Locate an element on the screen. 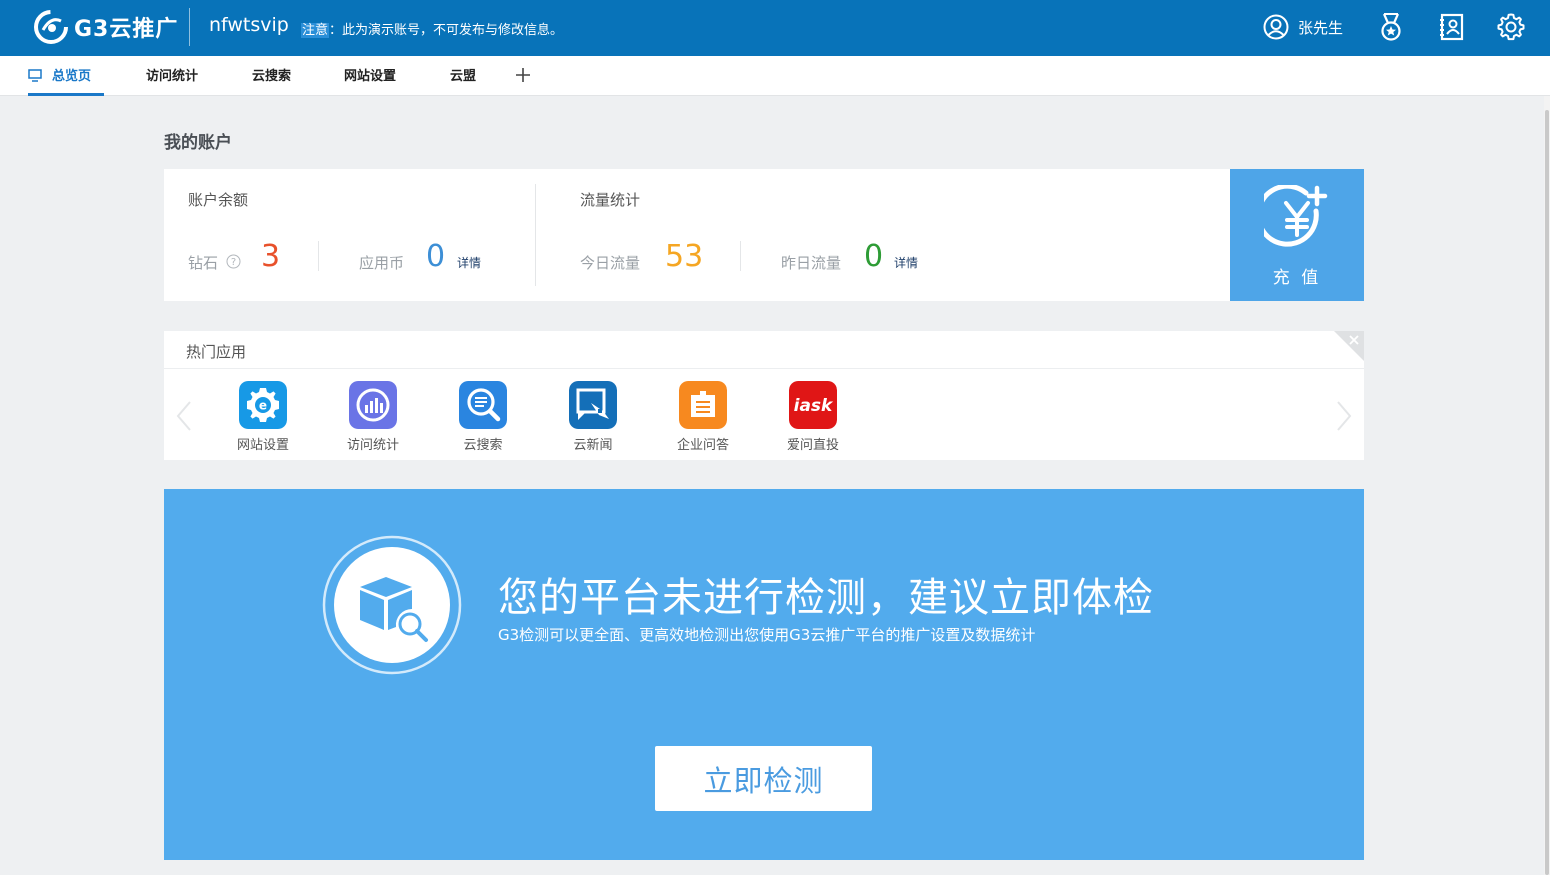 Image resolution: width=1550 pixels, height=875 pixels. gear-icon is located at coordinates (1511, 27).